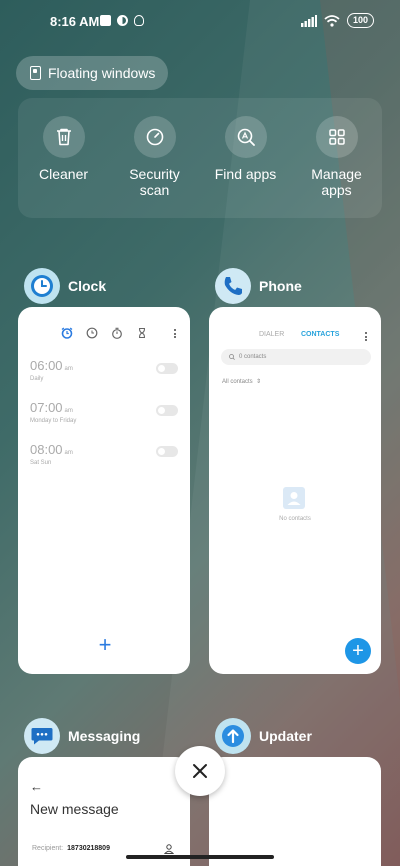 Image resolution: width=400 pixels, height=866 pixels. Describe the element at coordinates (332, 20) in the screenshot. I see `wifi-icon` at that location.